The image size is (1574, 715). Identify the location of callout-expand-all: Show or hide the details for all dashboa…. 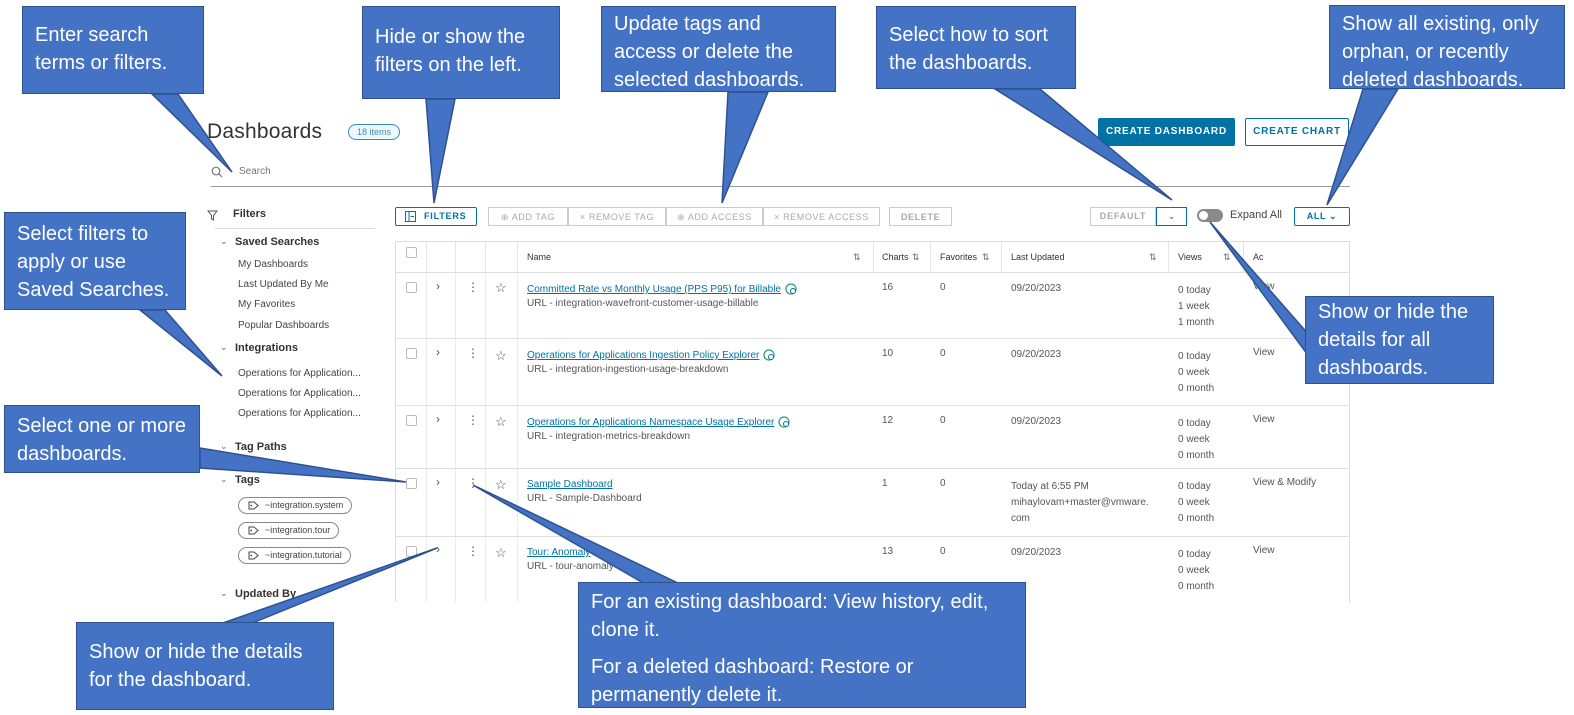
(1399, 340).